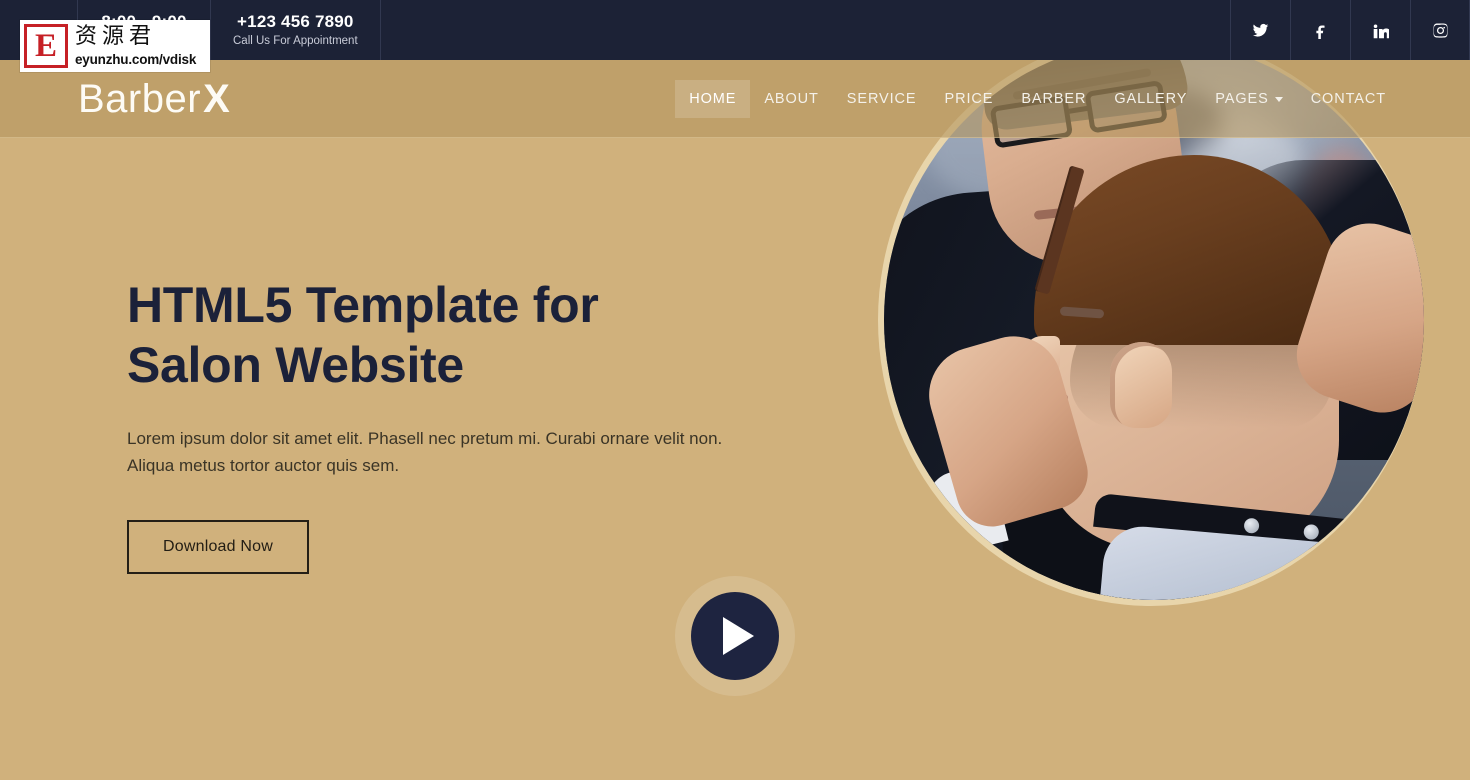 The height and width of the screenshot is (780, 1470). What do you see at coordinates (805, 30) in the screenshot?
I see `top-bar-spacer` at bounding box center [805, 30].